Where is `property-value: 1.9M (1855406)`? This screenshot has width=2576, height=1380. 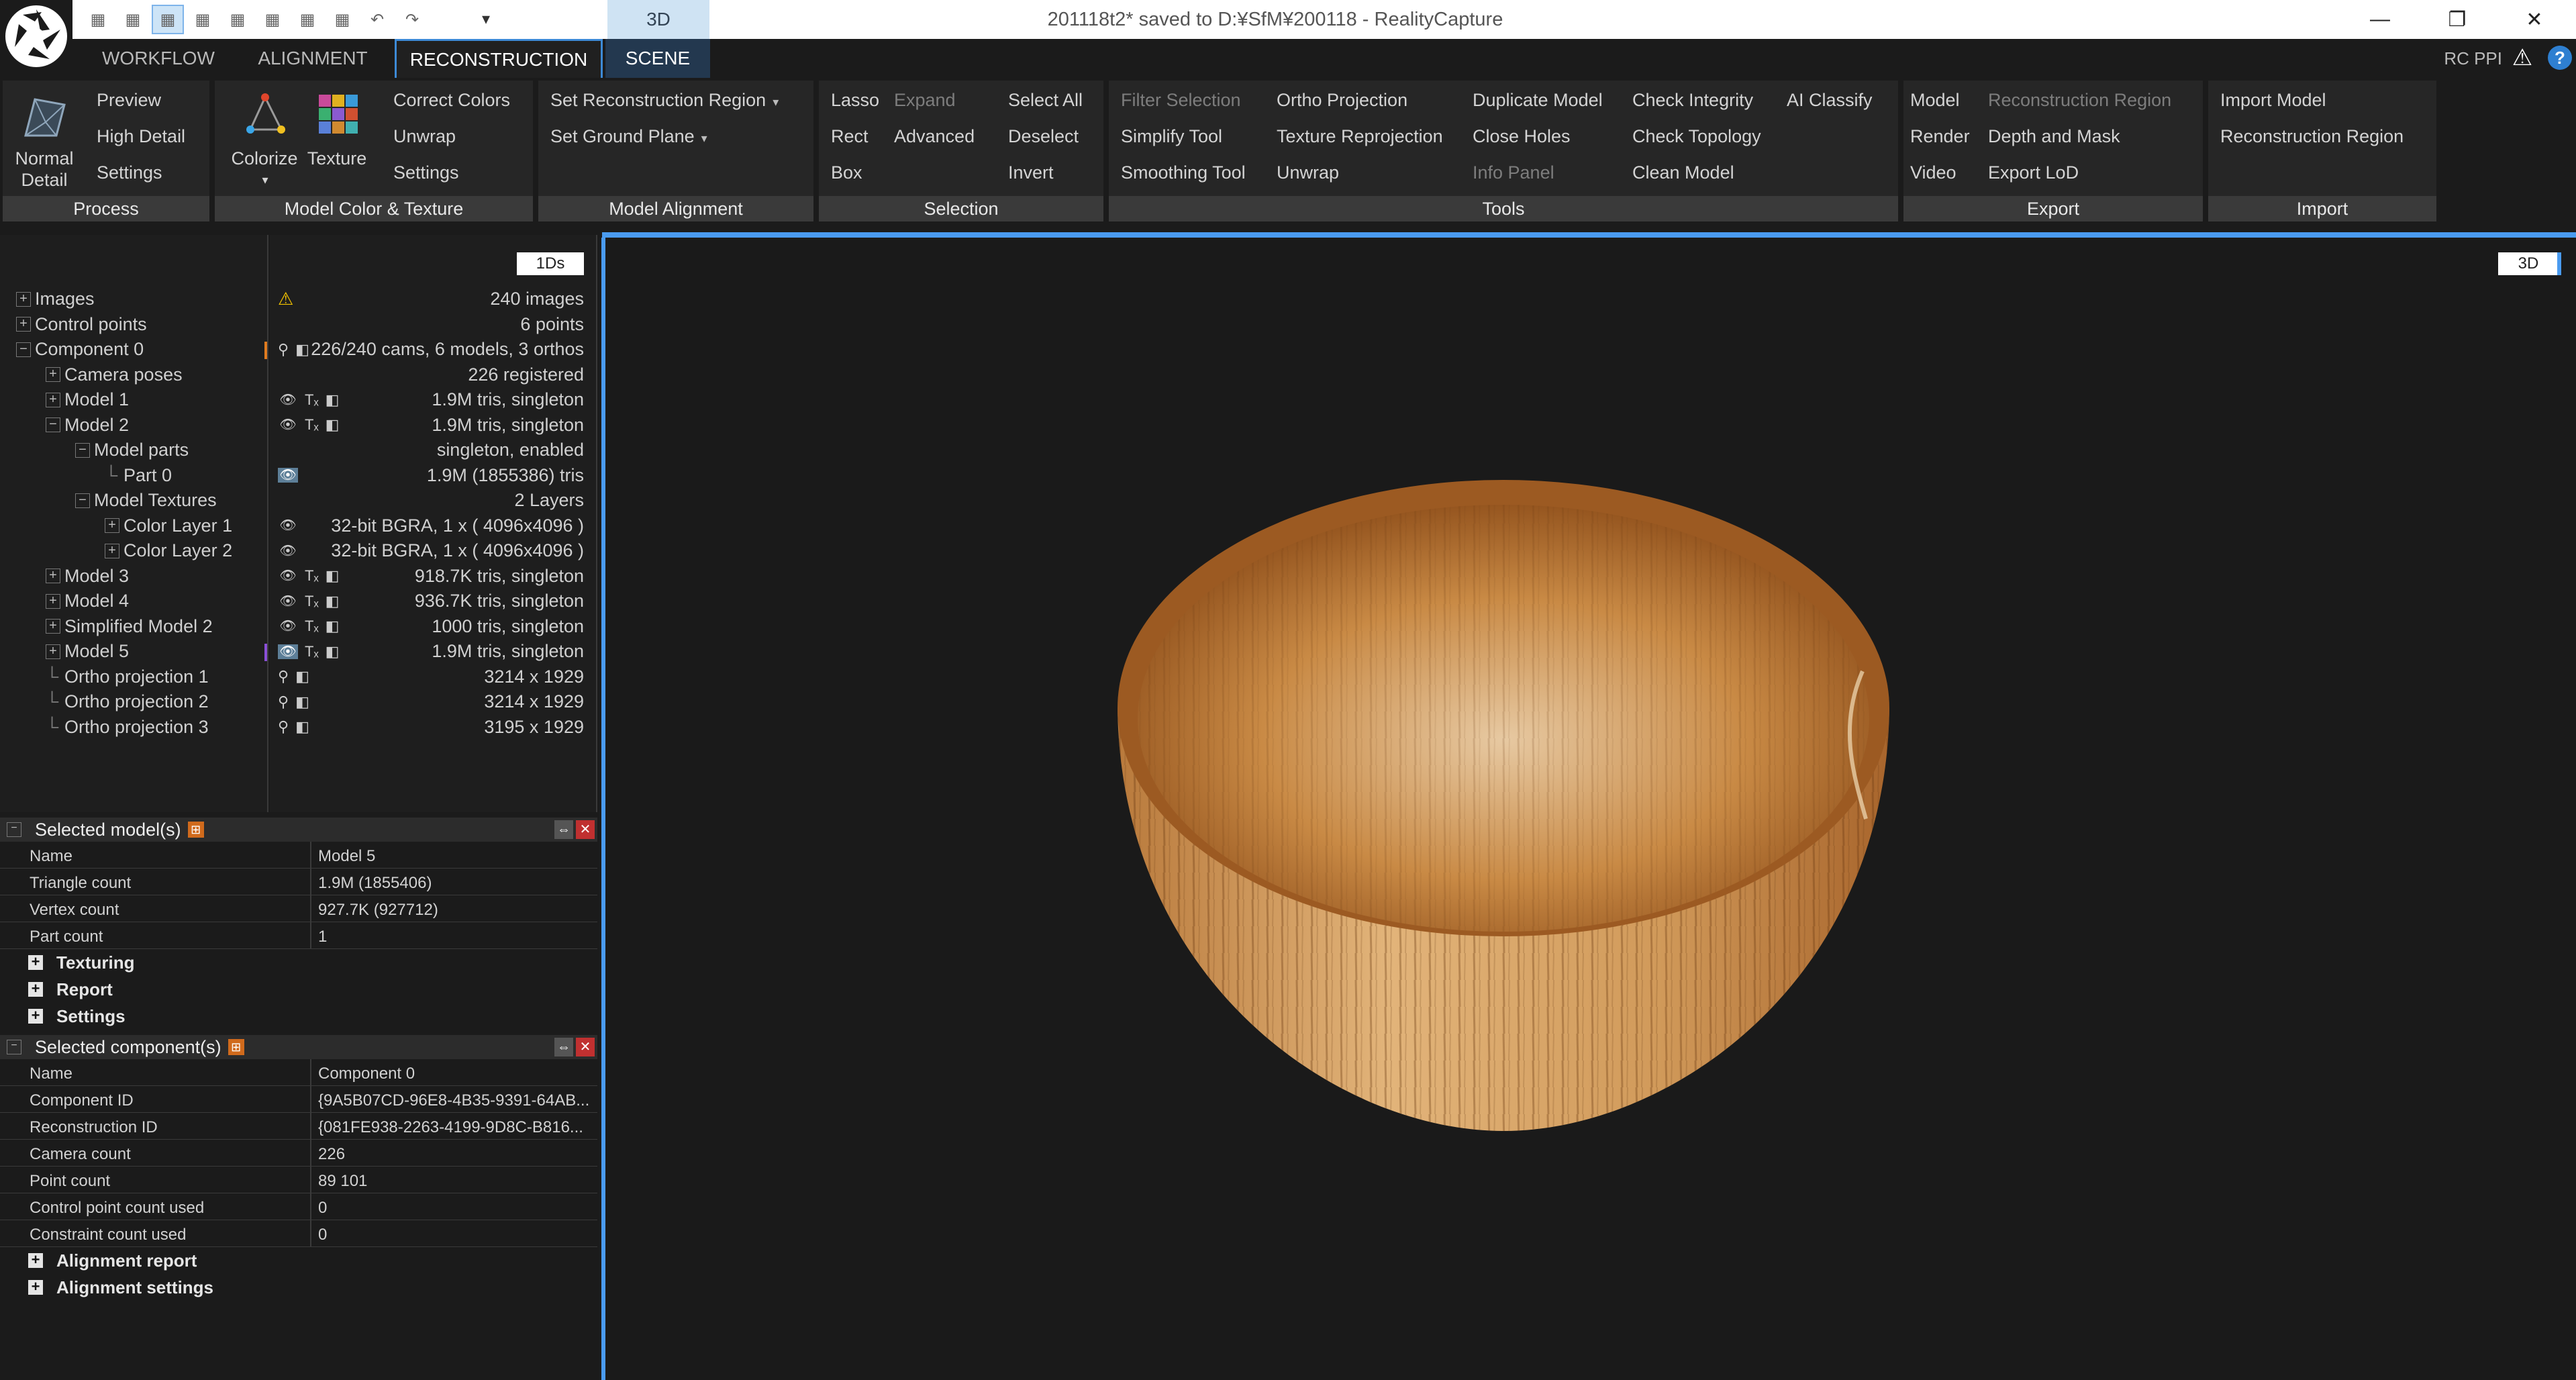 property-value: 1.9M (1855406) is located at coordinates (375, 883).